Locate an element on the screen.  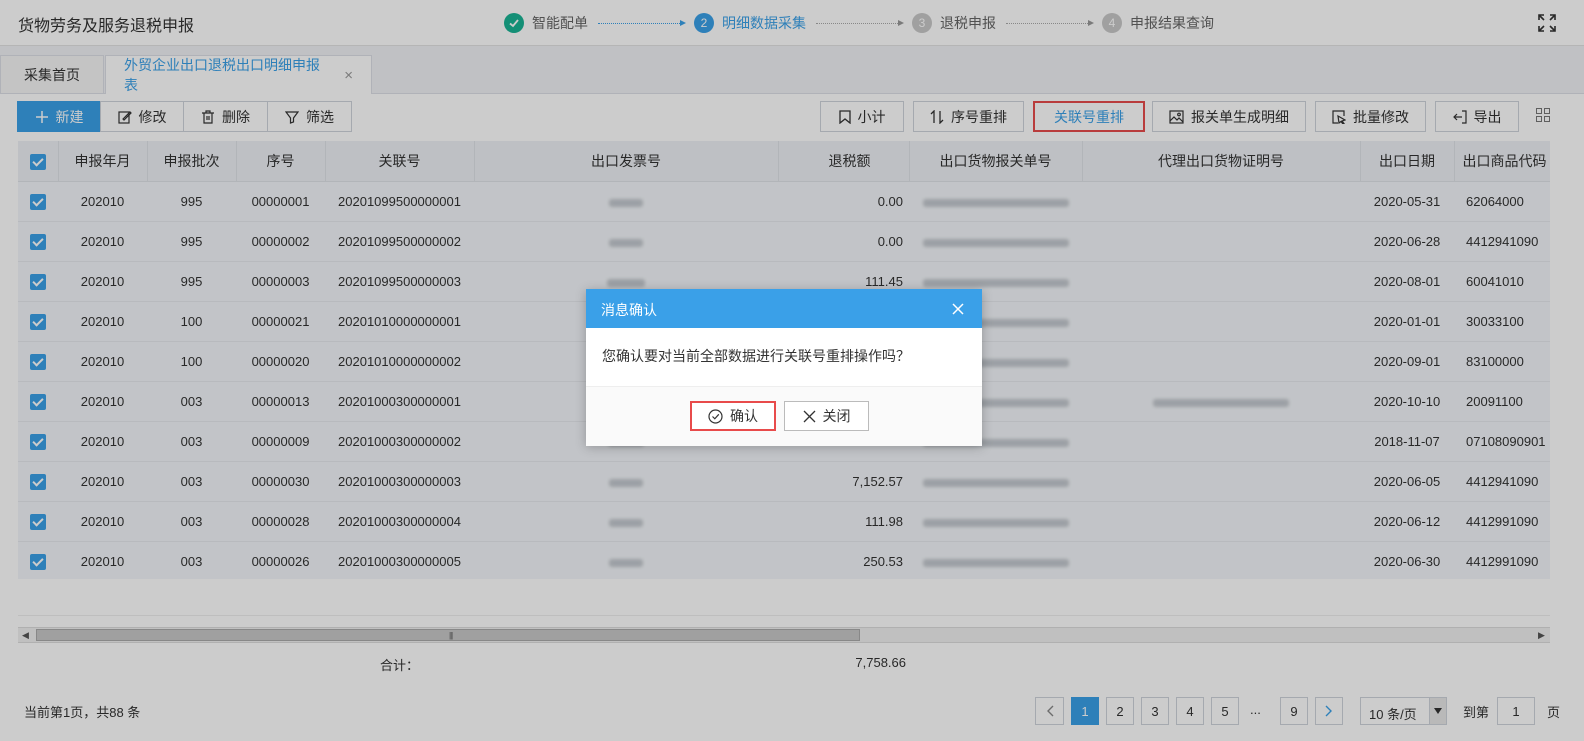
dialog-title: 消息确认 is located at coordinates (629, 310).